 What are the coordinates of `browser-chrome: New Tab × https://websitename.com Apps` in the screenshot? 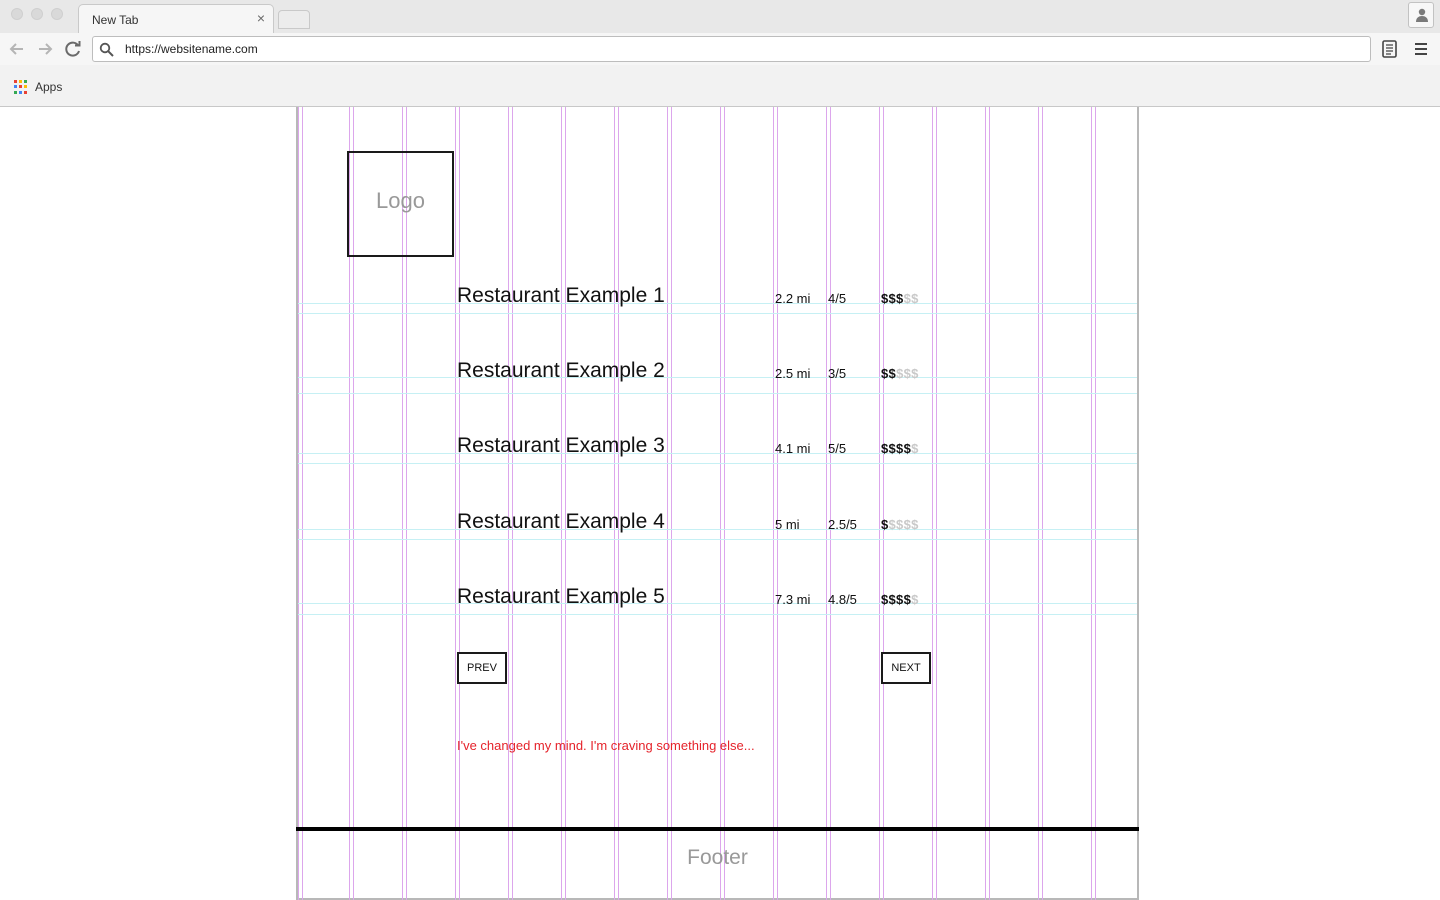 It's located at (720, 53).